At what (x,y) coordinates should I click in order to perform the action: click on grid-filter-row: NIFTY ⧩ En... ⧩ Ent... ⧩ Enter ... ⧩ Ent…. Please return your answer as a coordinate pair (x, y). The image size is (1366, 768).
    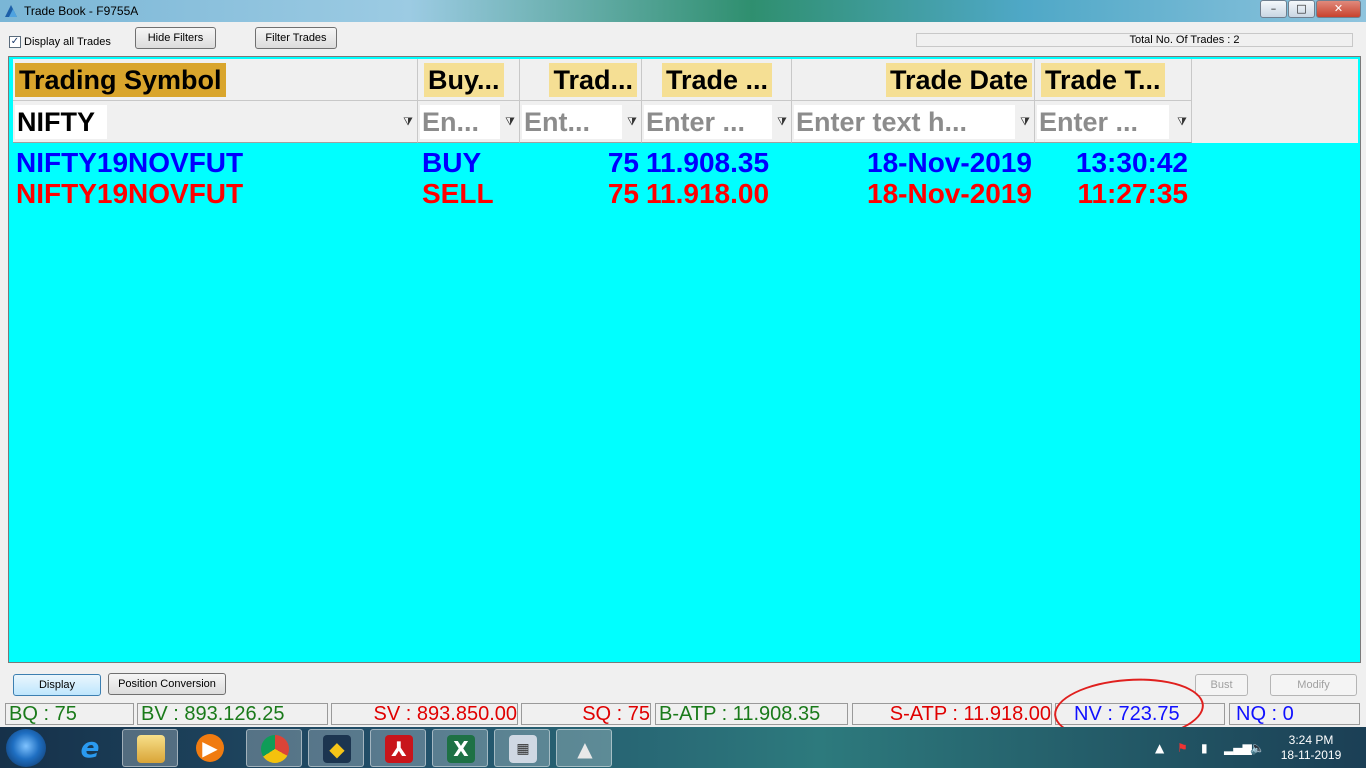
    Looking at the image, I should click on (685, 122).